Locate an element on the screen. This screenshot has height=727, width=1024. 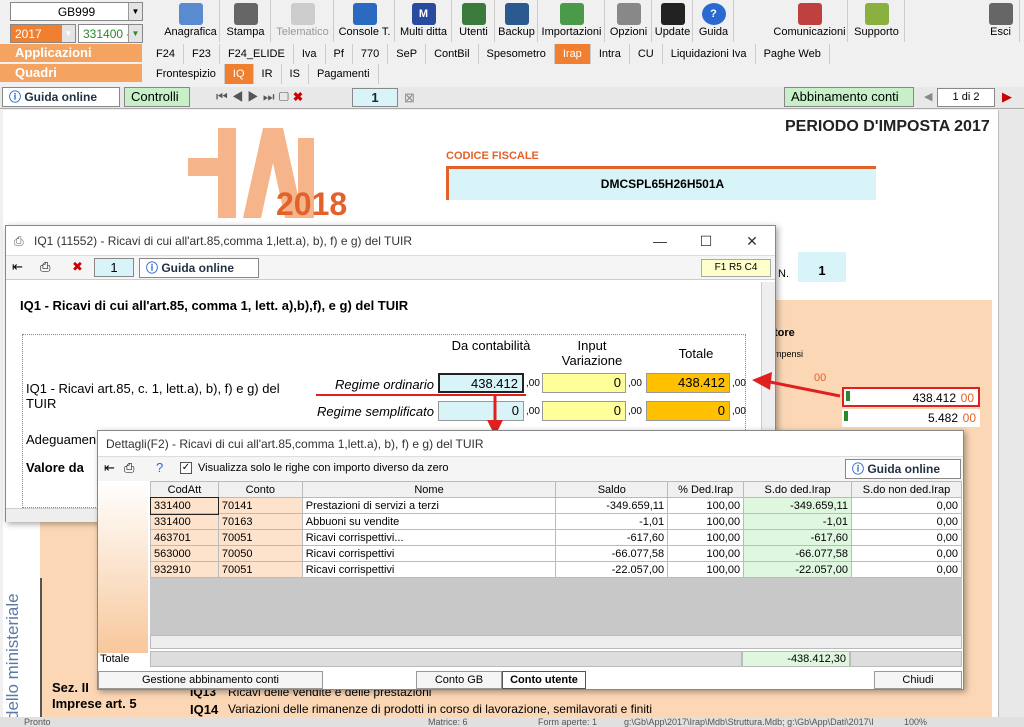
applicazioni-band: Applicazioni is located at coordinates (71, 53).